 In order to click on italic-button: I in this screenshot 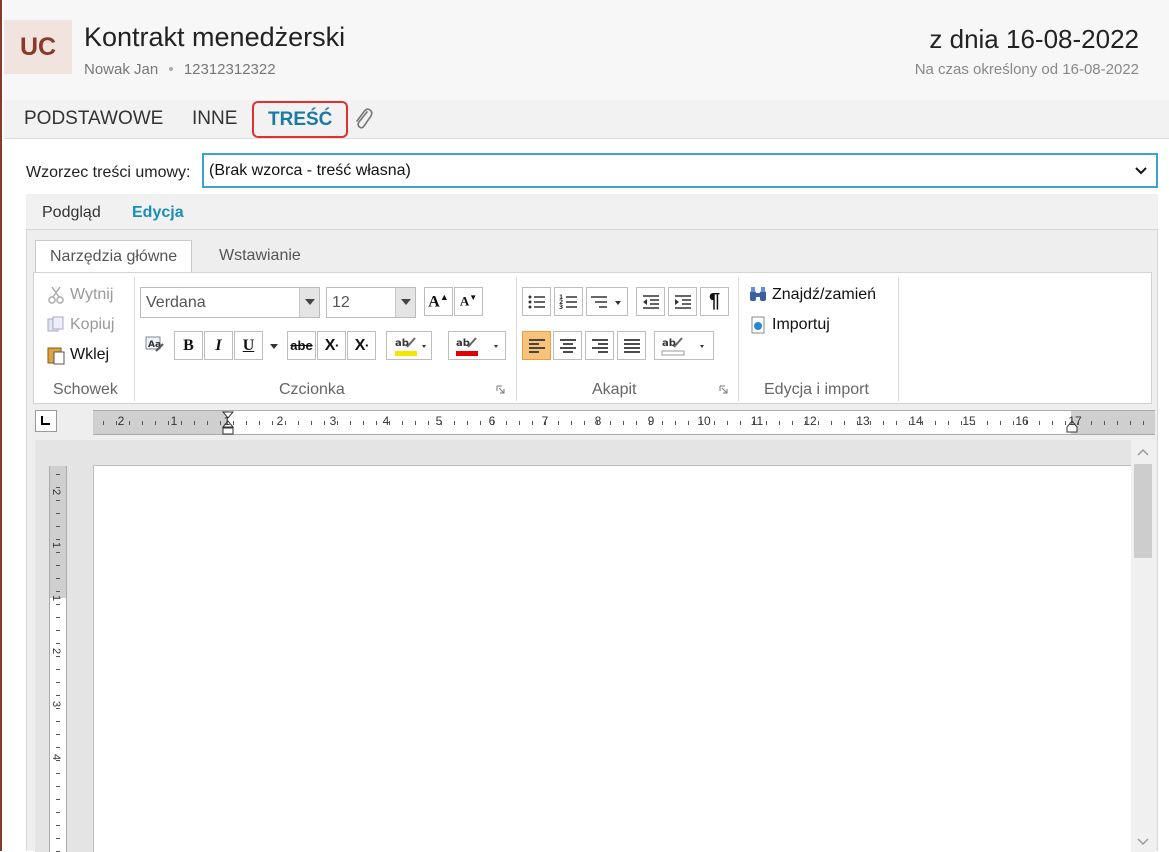, I will do `click(218, 345)`.